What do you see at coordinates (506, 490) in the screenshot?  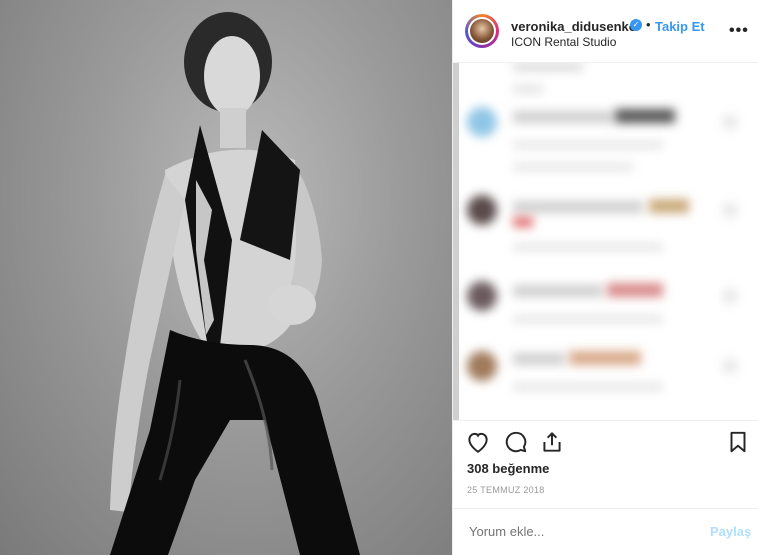 I see `post-date: 25 TEMMUZ 2018` at bounding box center [506, 490].